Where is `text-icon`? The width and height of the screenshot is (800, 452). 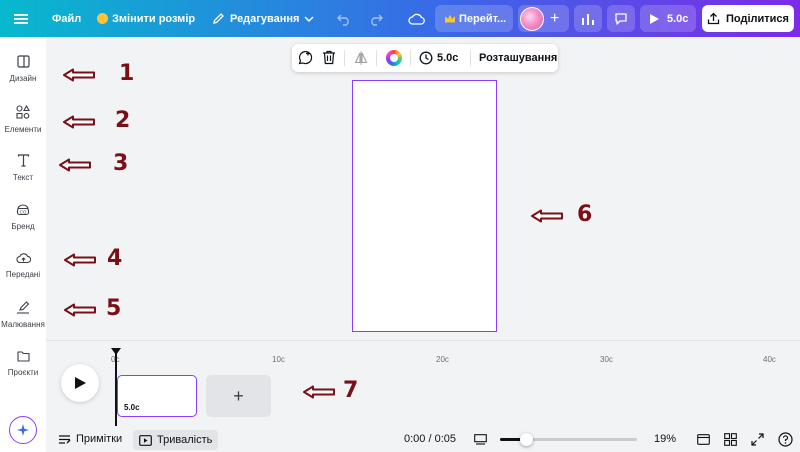
text-icon is located at coordinates (23, 160).